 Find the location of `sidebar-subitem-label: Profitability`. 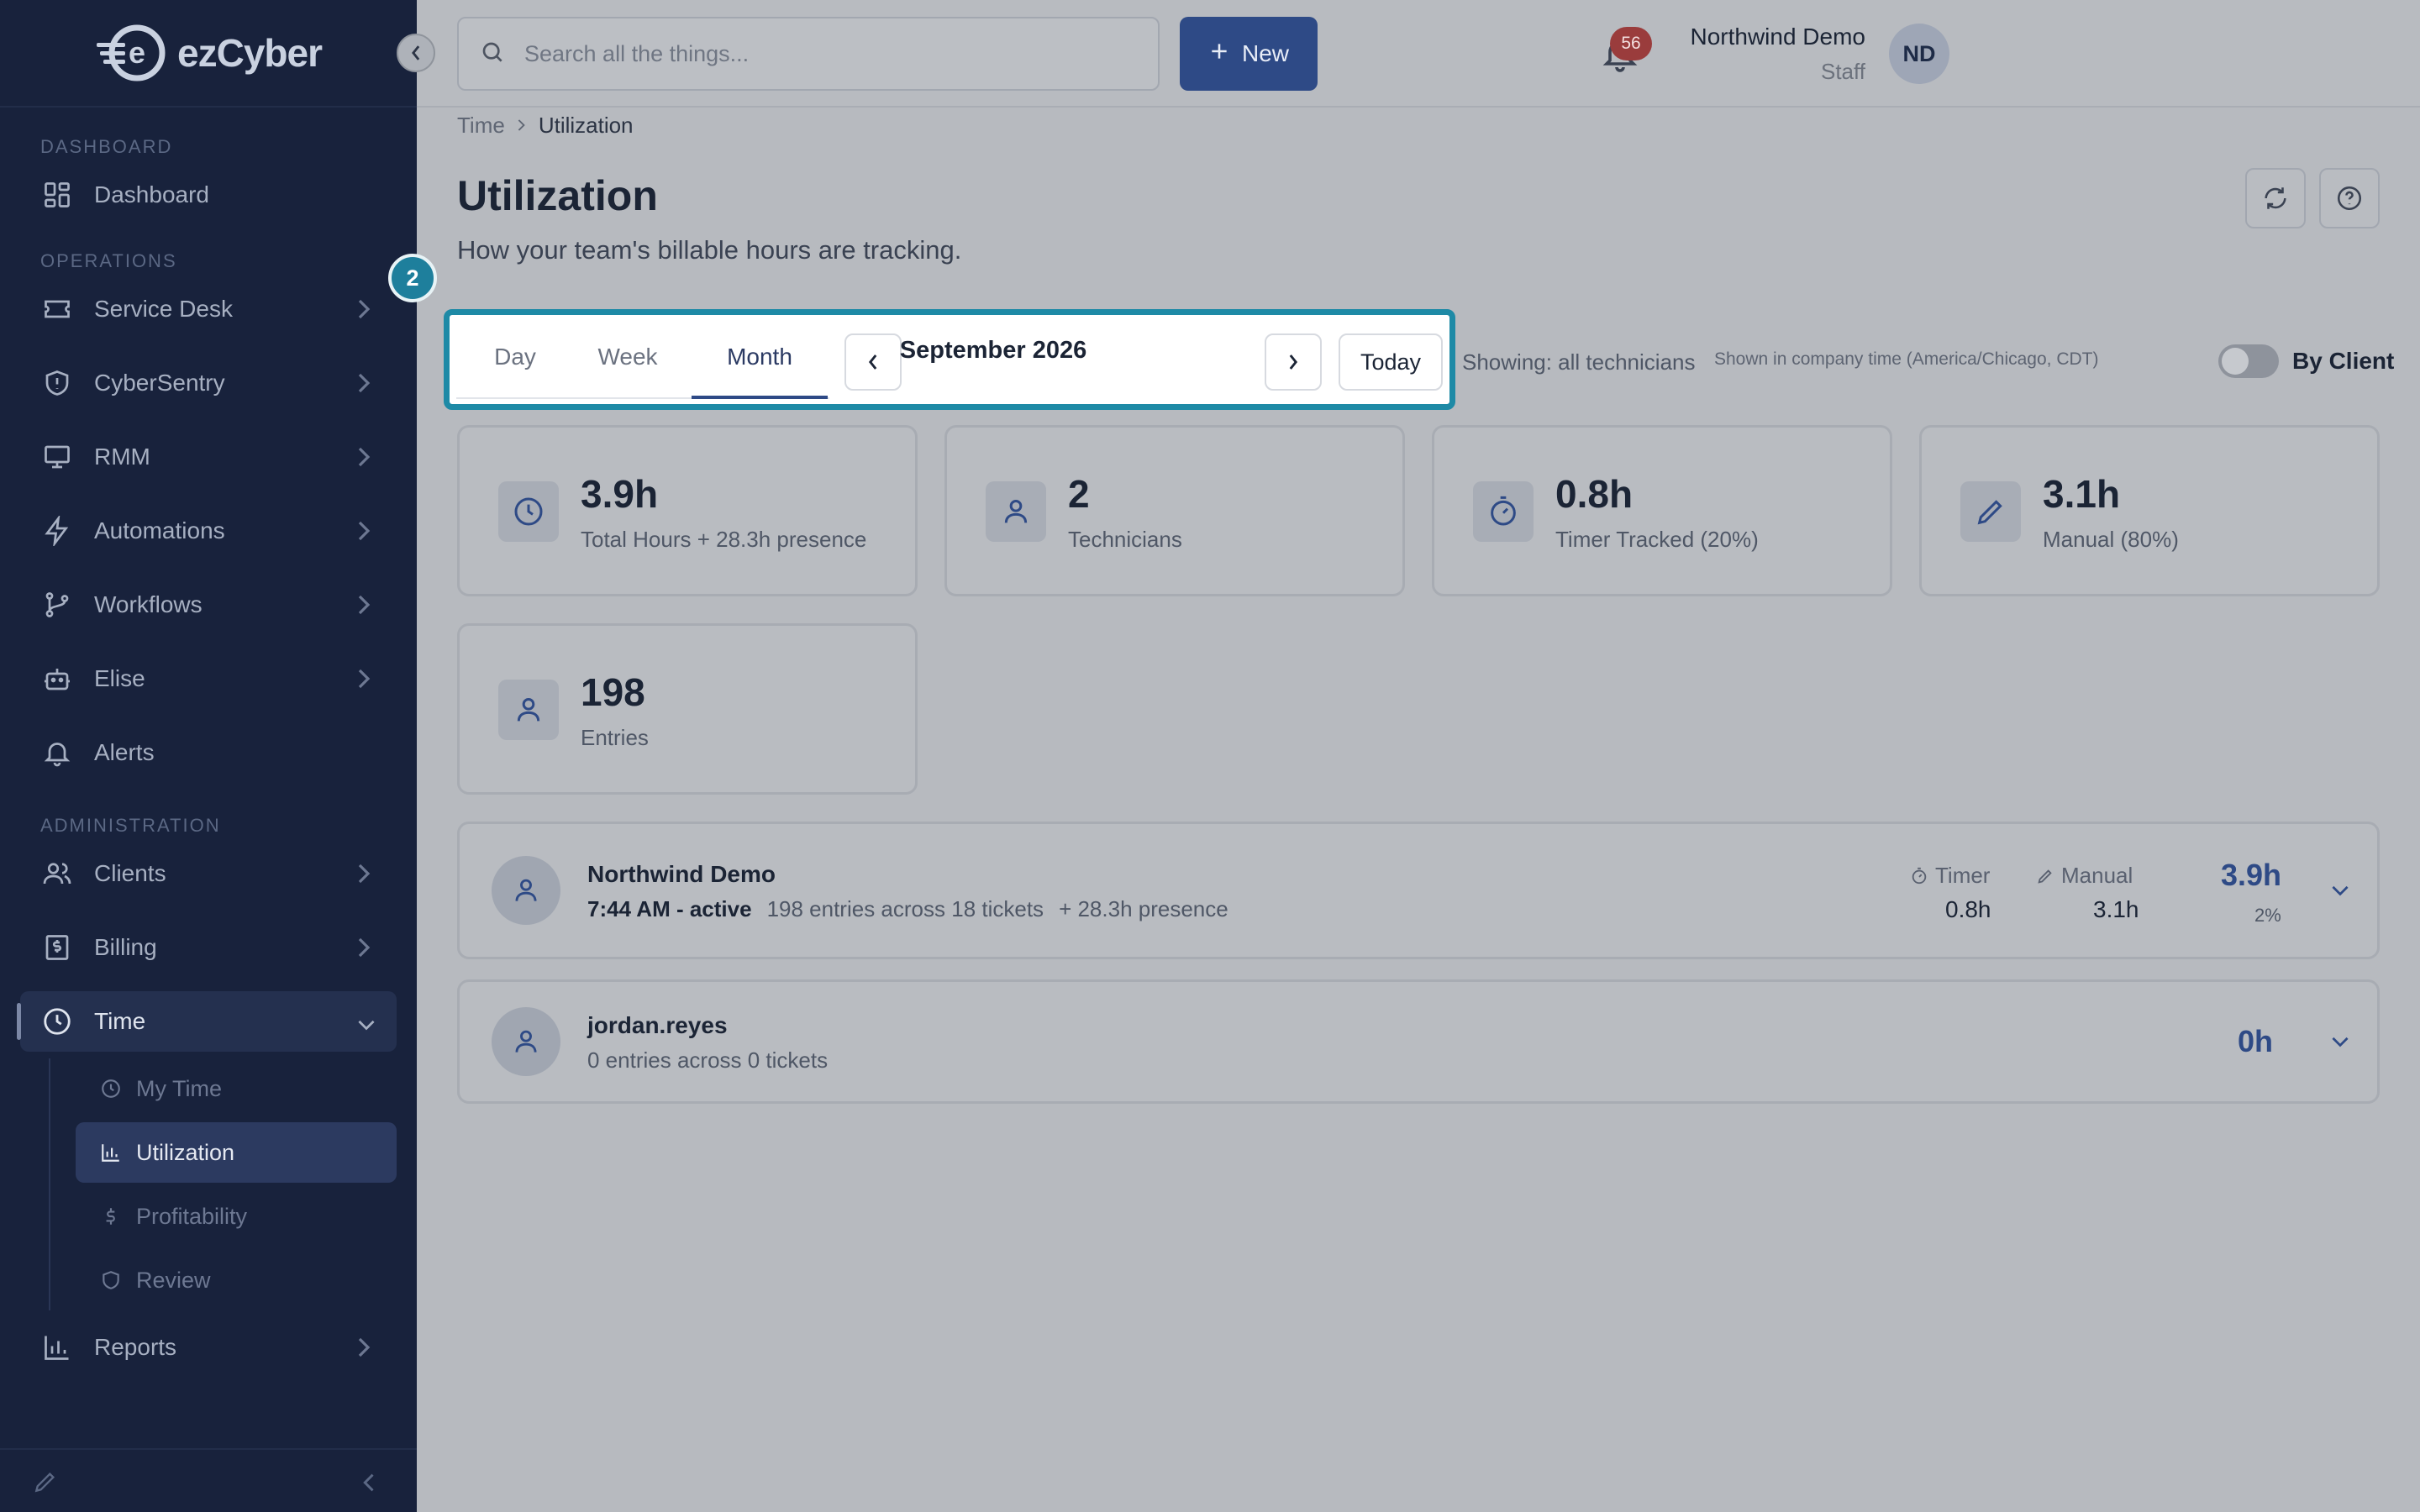

sidebar-subitem-label: Profitability is located at coordinates (192, 1216).